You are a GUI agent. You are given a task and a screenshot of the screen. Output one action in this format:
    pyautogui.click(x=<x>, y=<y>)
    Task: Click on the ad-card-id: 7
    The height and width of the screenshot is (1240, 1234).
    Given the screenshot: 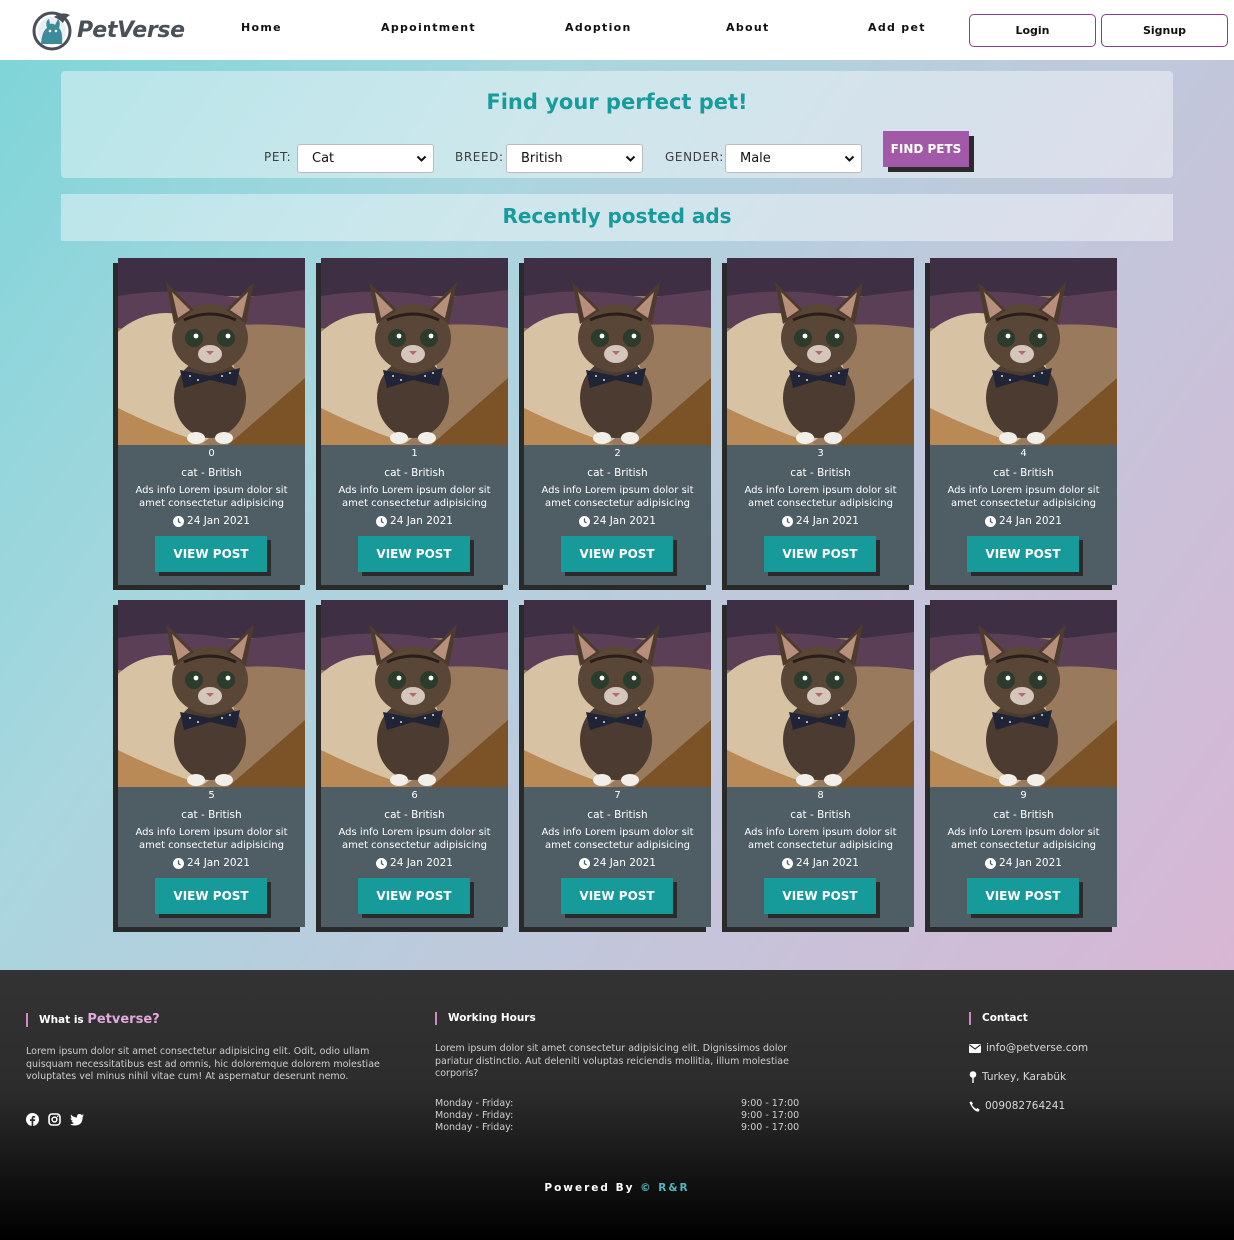 What is the action you would take?
    pyautogui.click(x=617, y=795)
    